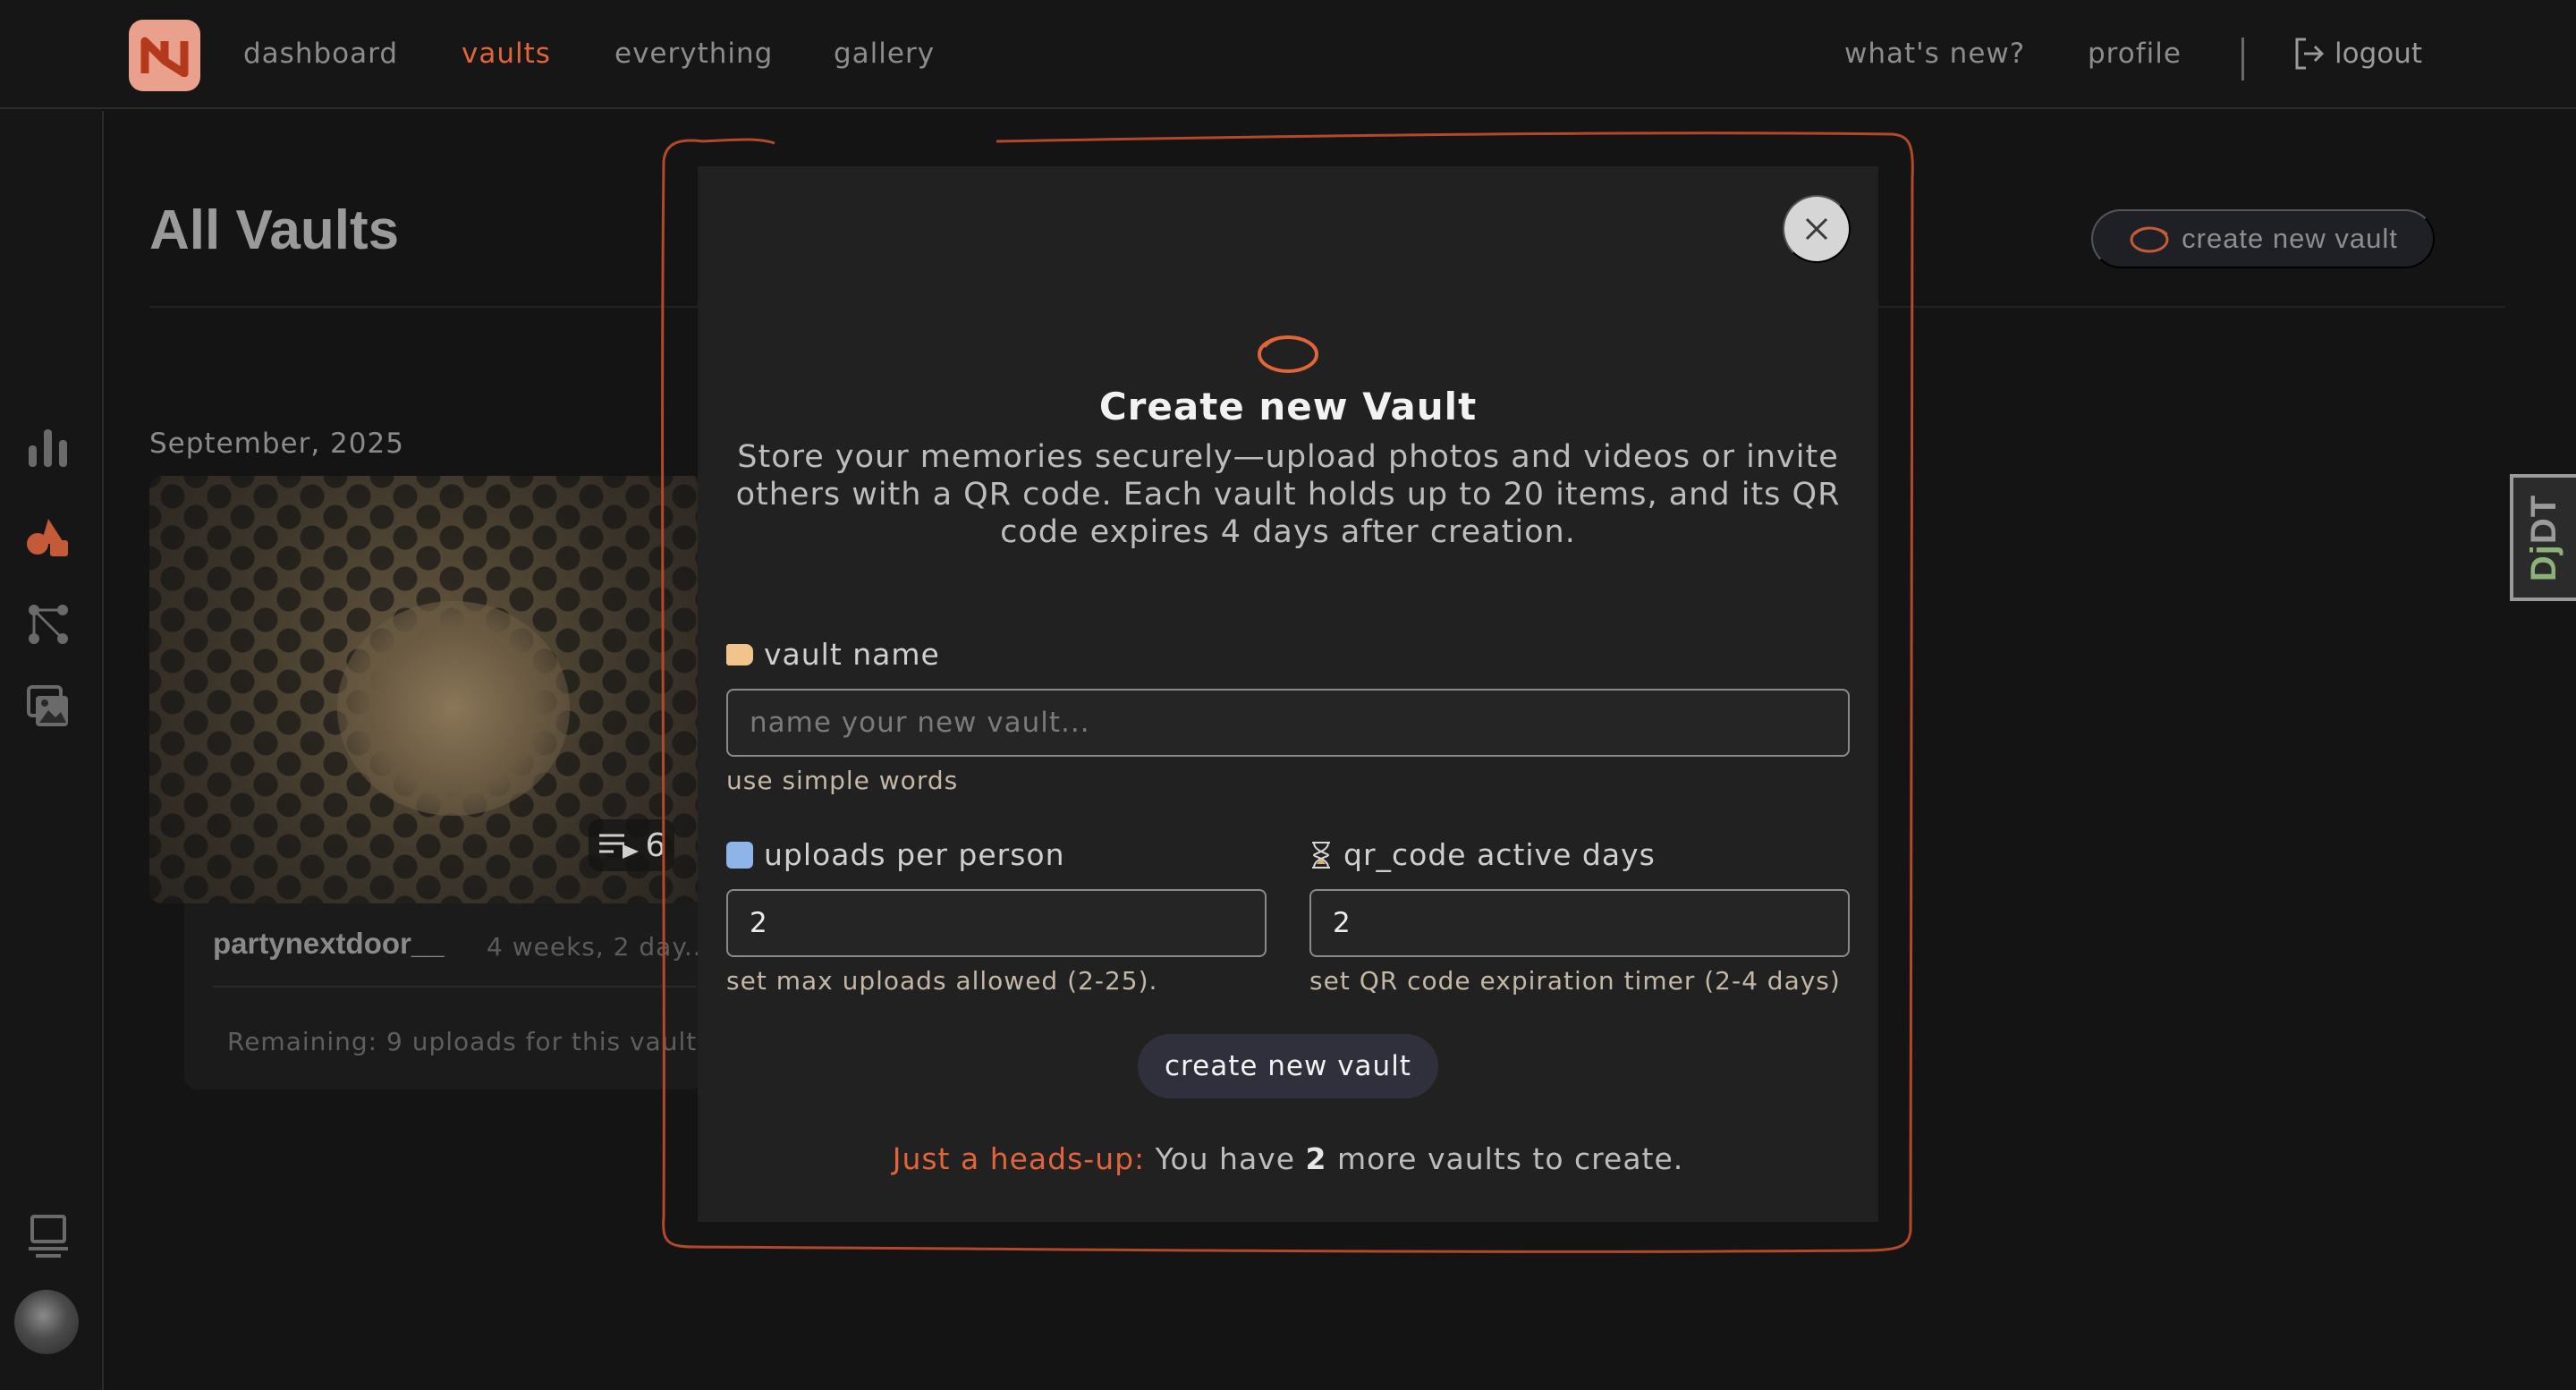 The height and width of the screenshot is (1390, 2576). Describe the element at coordinates (1575, 981) in the screenshot. I see `qr-active-days-help: set QR code expiration timer (2-4 days)` at that location.